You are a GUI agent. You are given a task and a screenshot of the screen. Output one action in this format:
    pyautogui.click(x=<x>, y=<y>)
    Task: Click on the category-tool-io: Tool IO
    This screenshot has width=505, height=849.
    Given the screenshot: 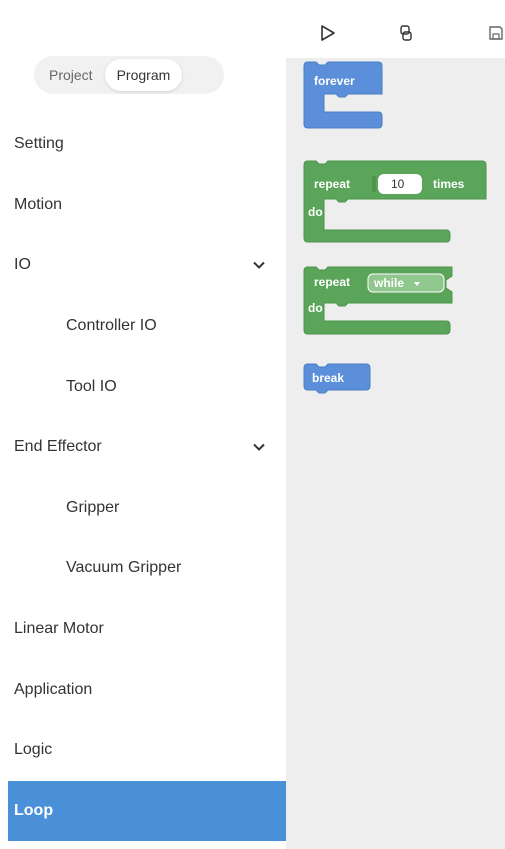 What is the action you would take?
    pyautogui.click(x=147, y=386)
    